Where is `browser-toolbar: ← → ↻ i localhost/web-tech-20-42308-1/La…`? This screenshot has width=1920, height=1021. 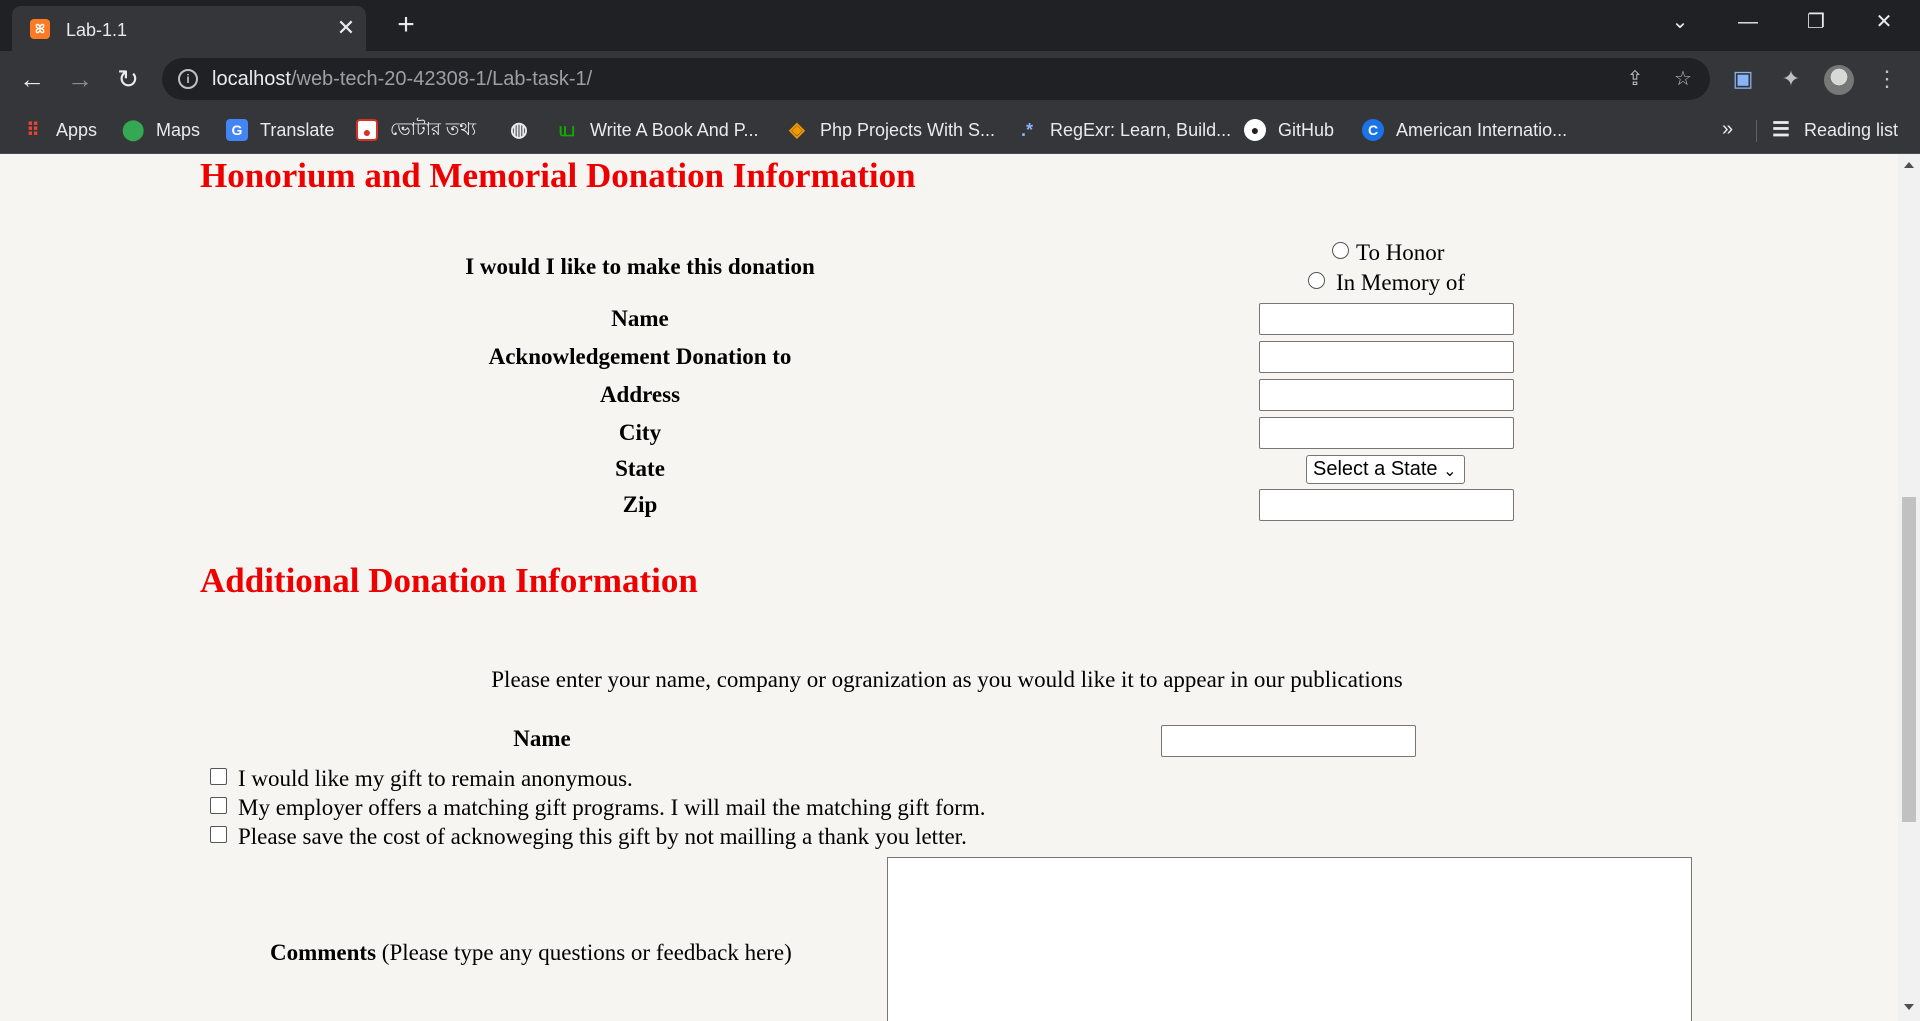 browser-toolbar: ← → ↻ i localhost/web-tech-20-42308-1/La… is located at coordinates (960, 78).